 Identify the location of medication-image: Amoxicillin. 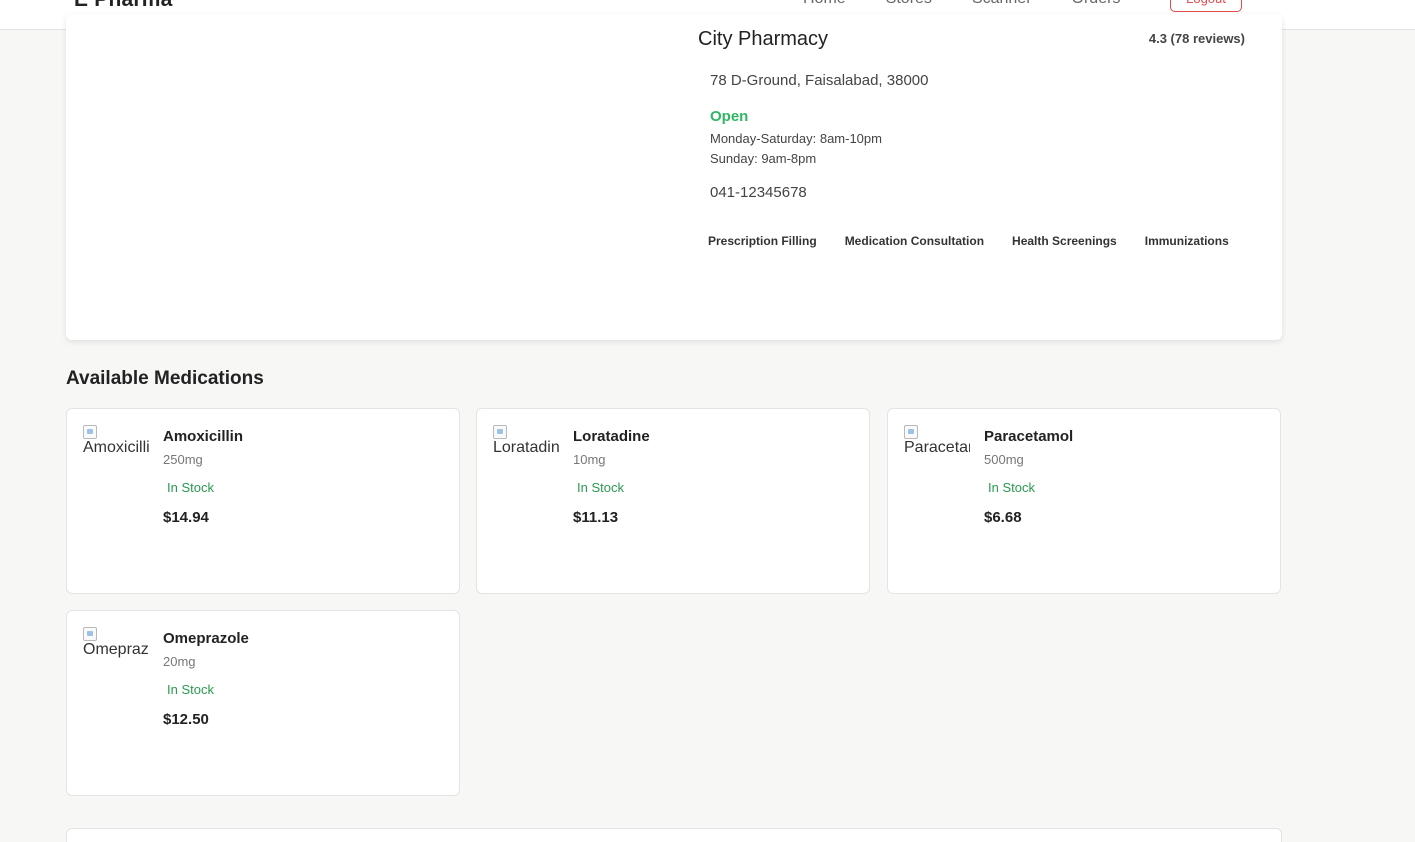
(116, 444).